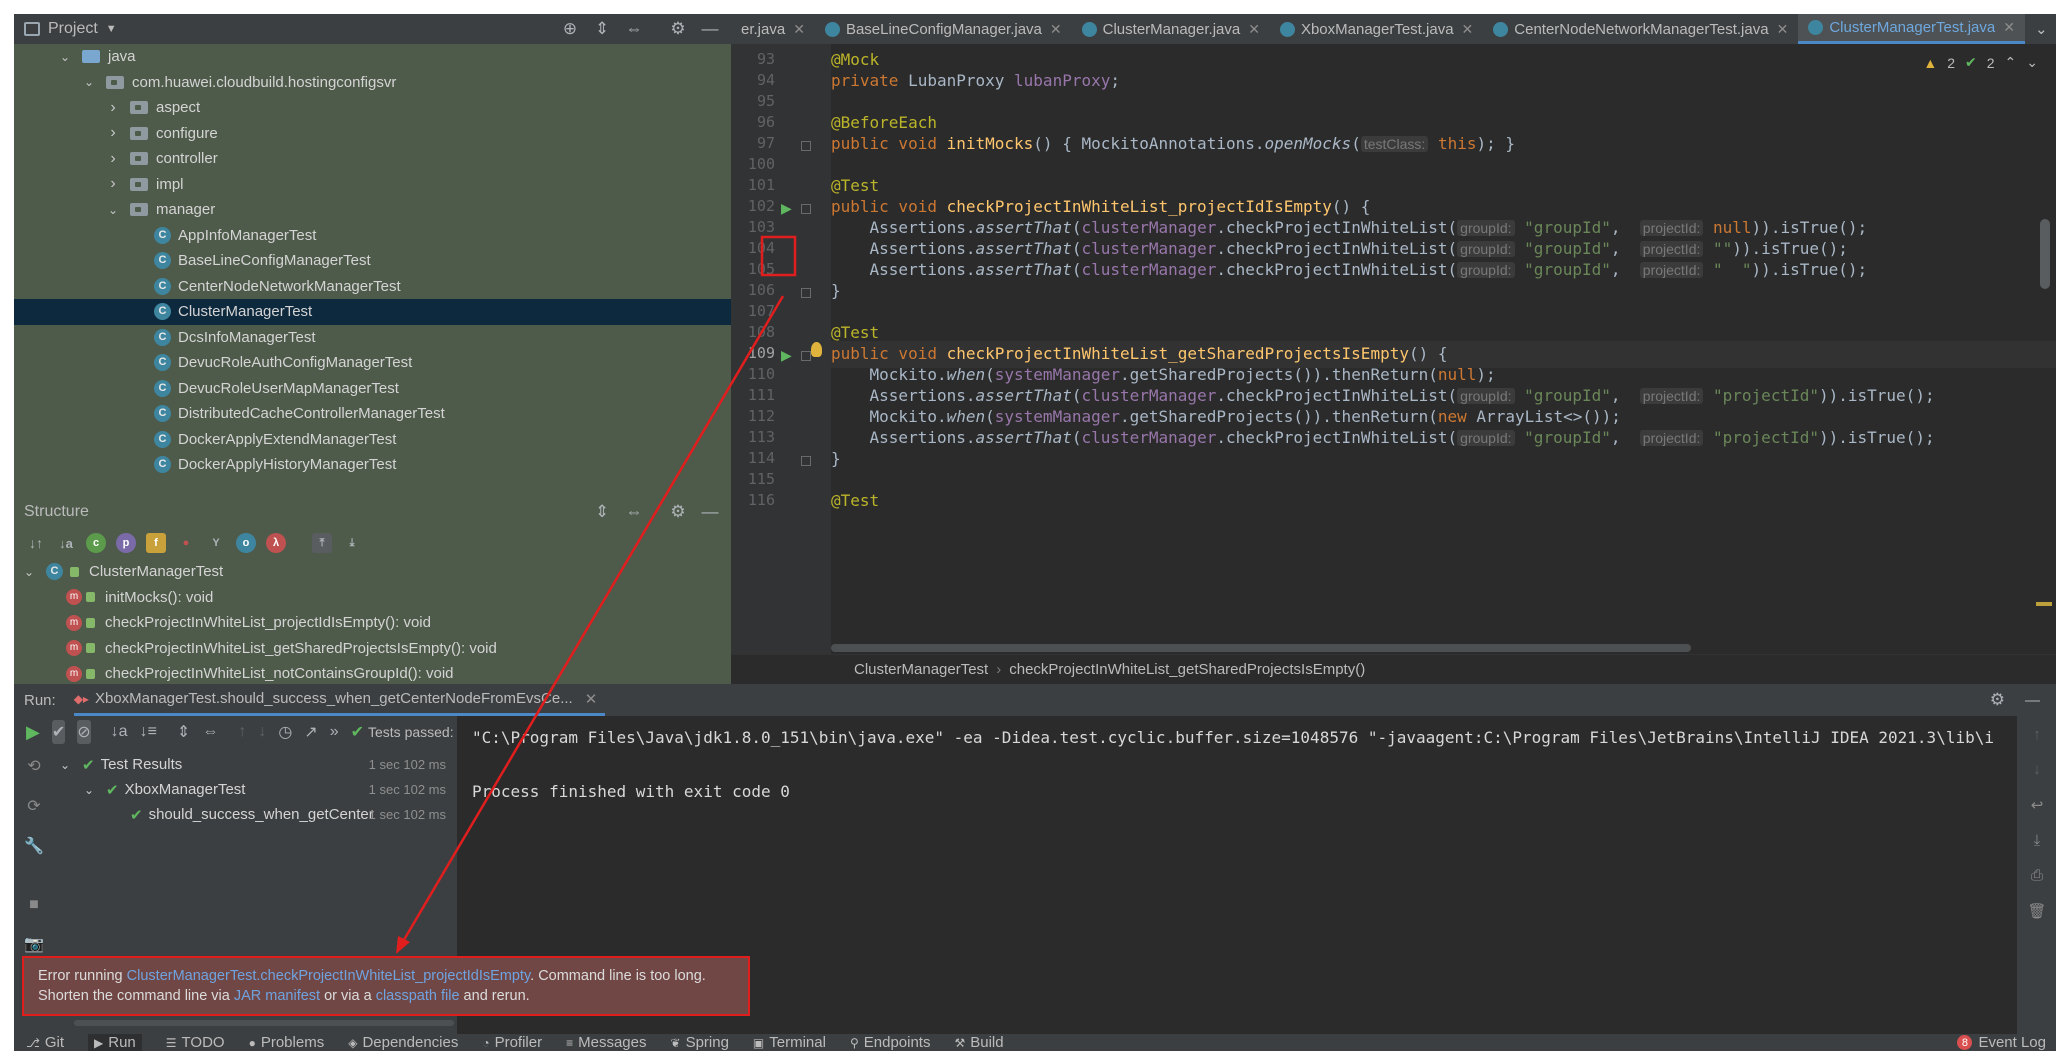 The height and width of the screenshot is (1051, 2072). What do you see at coordinates (376, 572) in the screenshot?
I see `structure-root: ⌄ C ClusterManagerTest` at bounding box center [376, 572].